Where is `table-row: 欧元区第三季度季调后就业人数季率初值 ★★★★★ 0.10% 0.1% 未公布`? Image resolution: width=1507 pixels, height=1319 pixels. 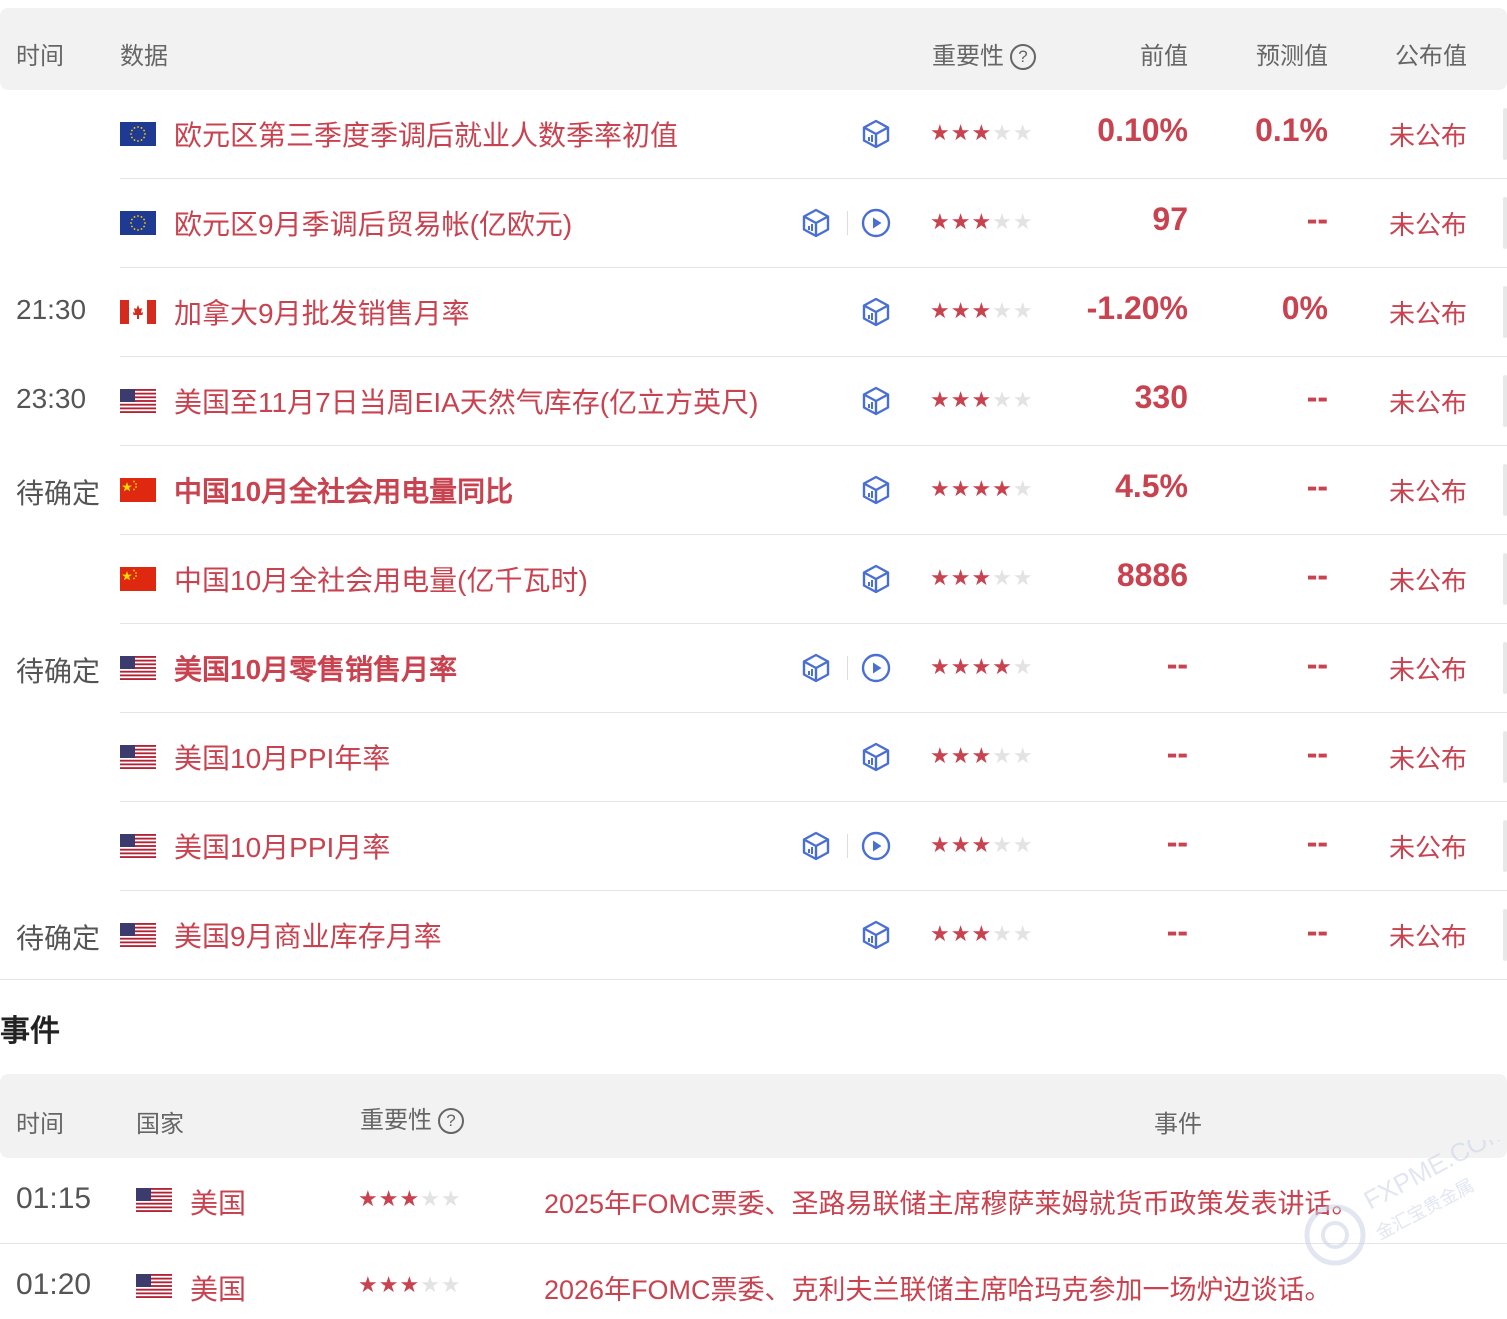
table-row: 欧元区第三季度季调后就业人数季率初值 ★★★★★ 0.10% 0.1% 未公布 is located at coordinates (753, 134).